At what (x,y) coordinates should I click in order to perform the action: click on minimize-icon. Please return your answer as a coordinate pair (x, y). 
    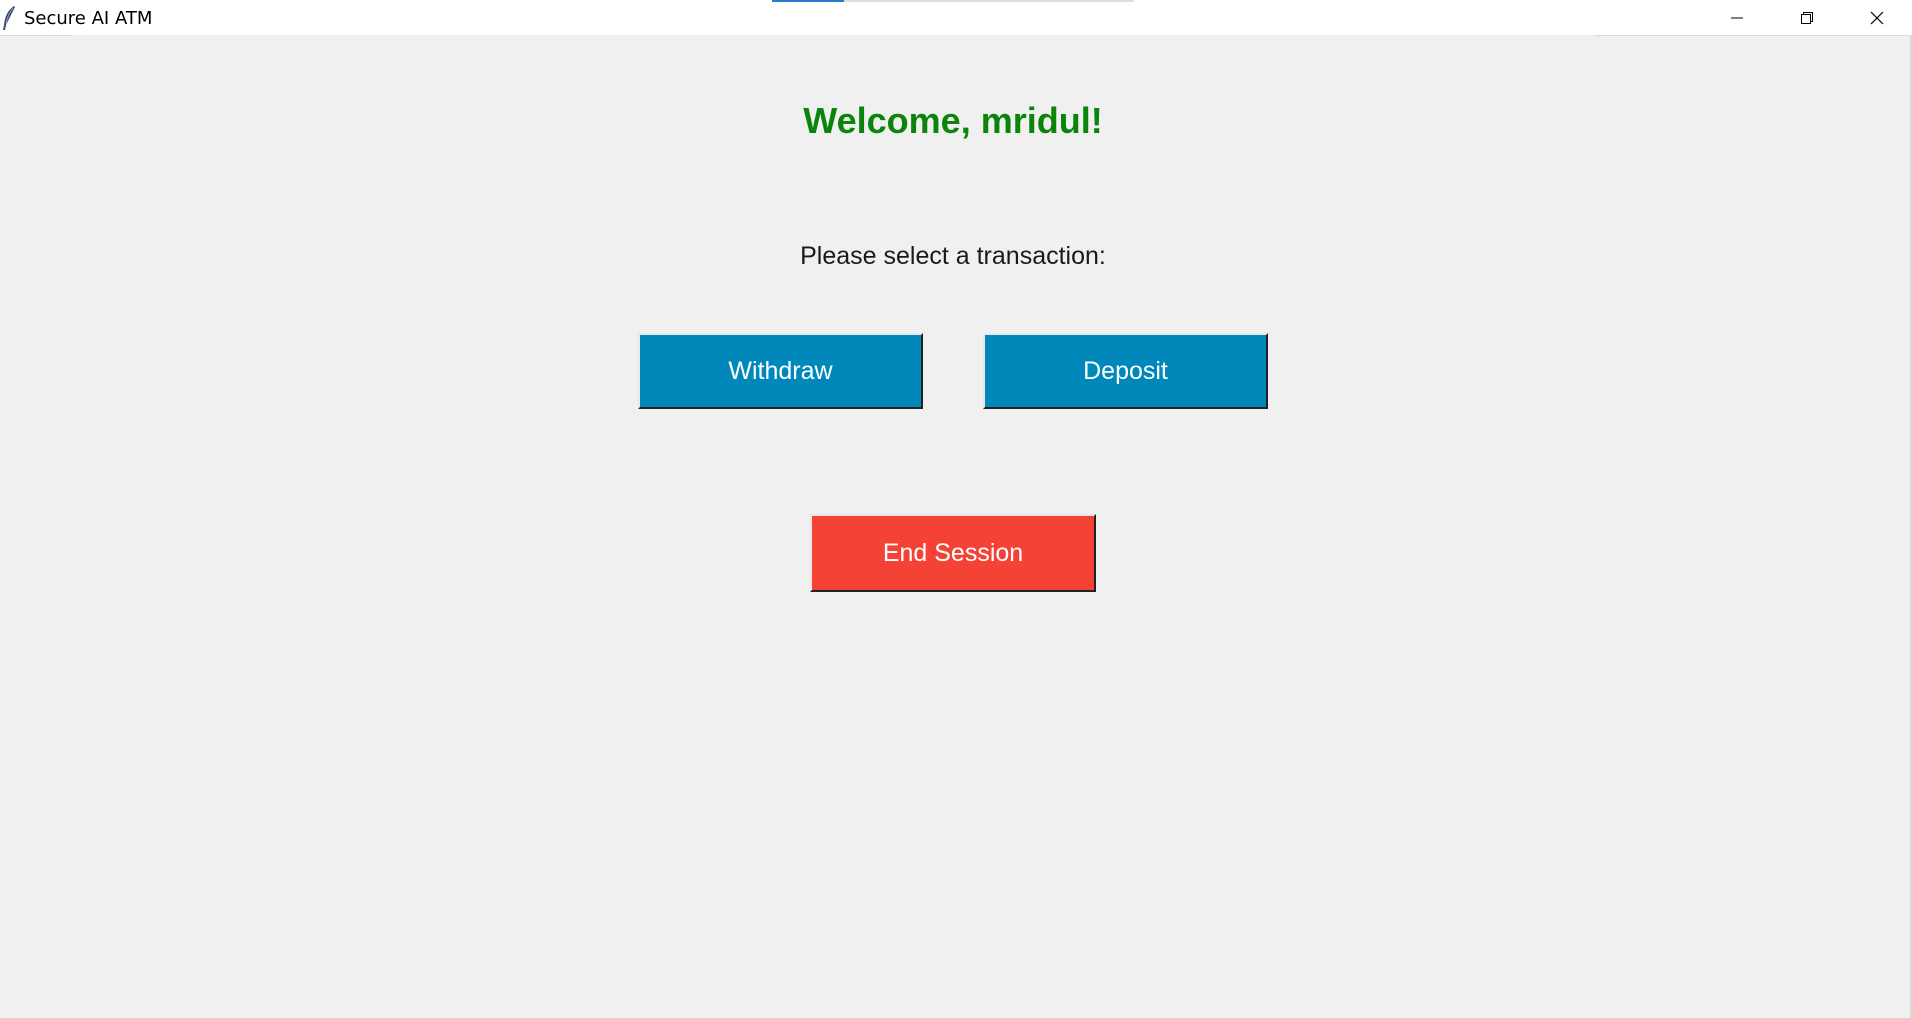
    Looking at the image, I should click on (1737, 18).